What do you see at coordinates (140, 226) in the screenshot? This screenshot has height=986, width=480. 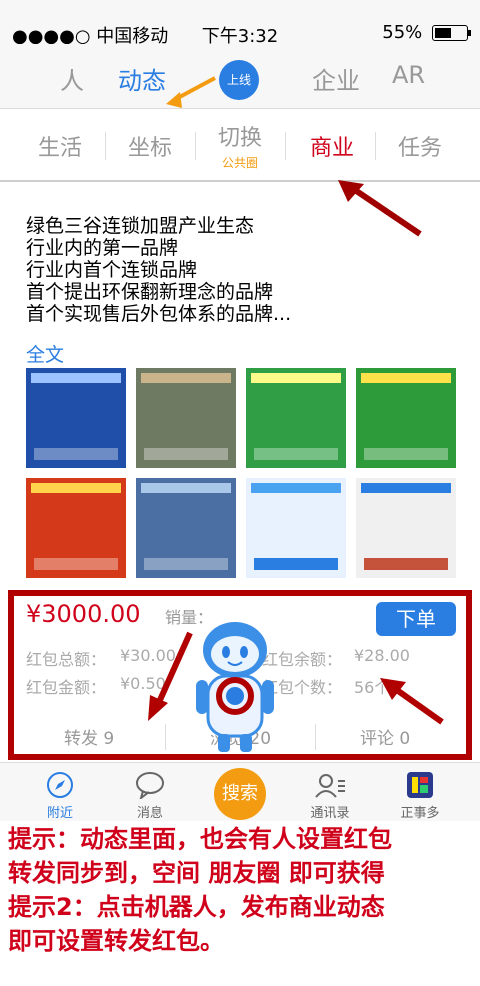 I see `post-line: 绿色三谷连锁加盟产业生态` at bounding box center [140, 226].